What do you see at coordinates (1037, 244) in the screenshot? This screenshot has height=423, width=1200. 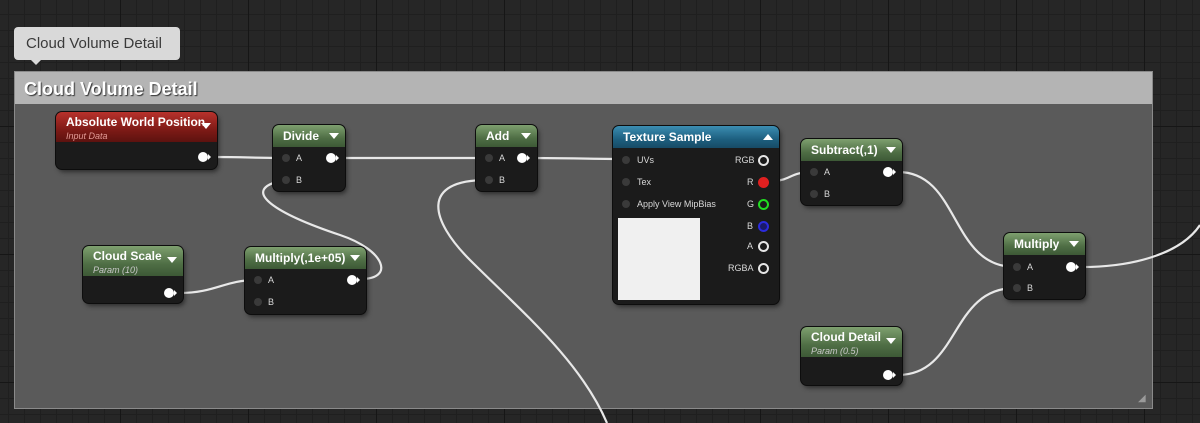 I see `node-title: Multiply` at bounding box center [1037, 244].